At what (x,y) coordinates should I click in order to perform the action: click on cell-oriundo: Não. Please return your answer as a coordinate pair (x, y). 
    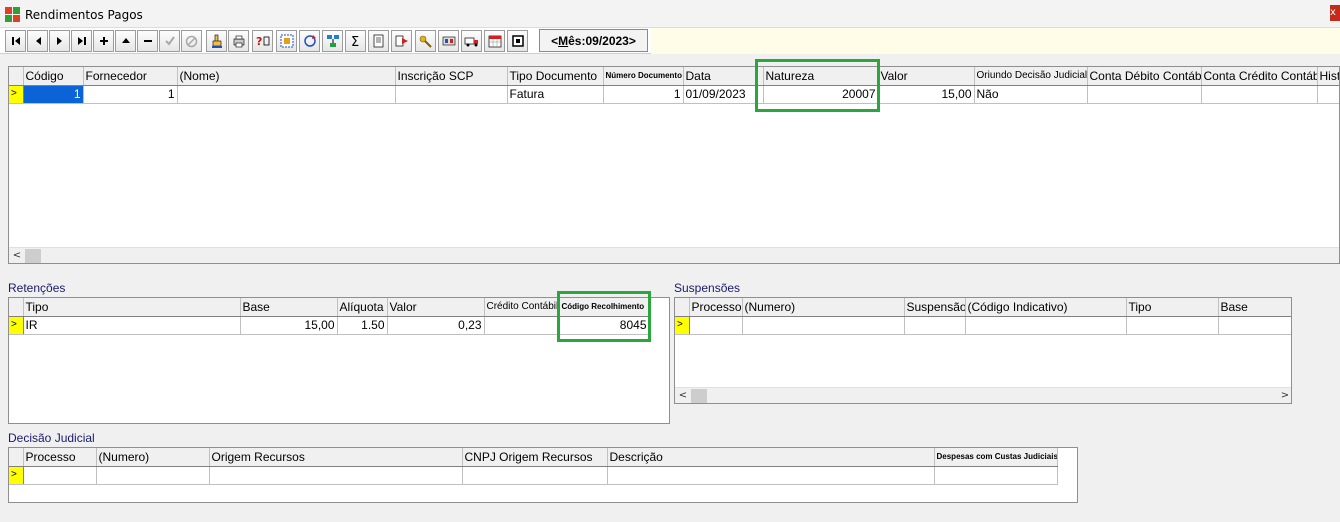
    Looking at the image, I should click on (1031, 94).